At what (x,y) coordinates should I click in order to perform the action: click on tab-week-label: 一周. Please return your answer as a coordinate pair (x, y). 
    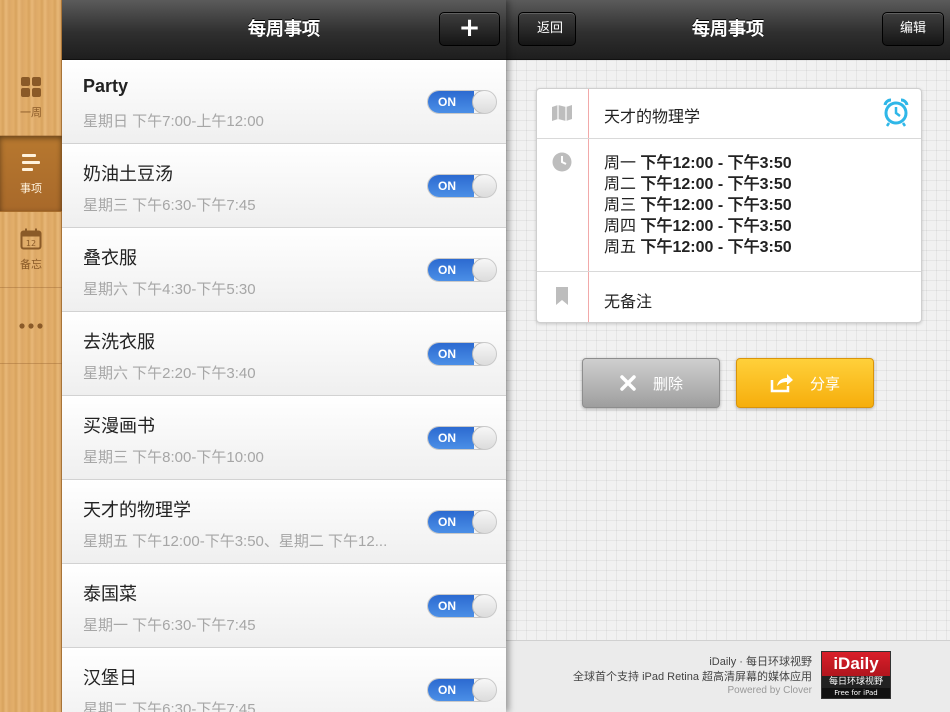
    Looking at the image, I should click on (31, 112).